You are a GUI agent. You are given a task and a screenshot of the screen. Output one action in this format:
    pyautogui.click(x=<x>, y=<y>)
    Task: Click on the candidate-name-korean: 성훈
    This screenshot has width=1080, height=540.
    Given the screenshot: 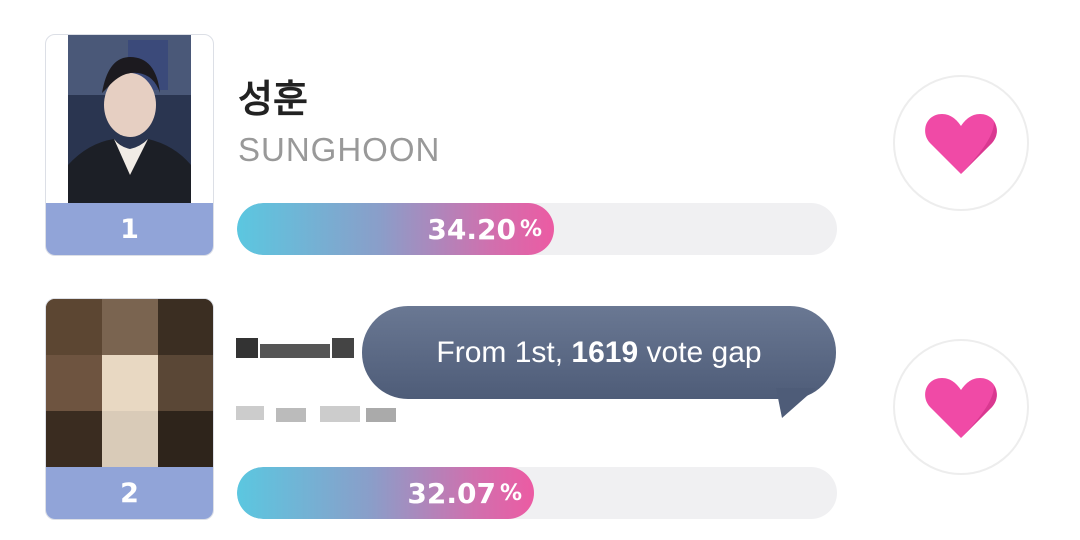 What is the action you would take?
    pyautogui.click(x=273, y=99)
    